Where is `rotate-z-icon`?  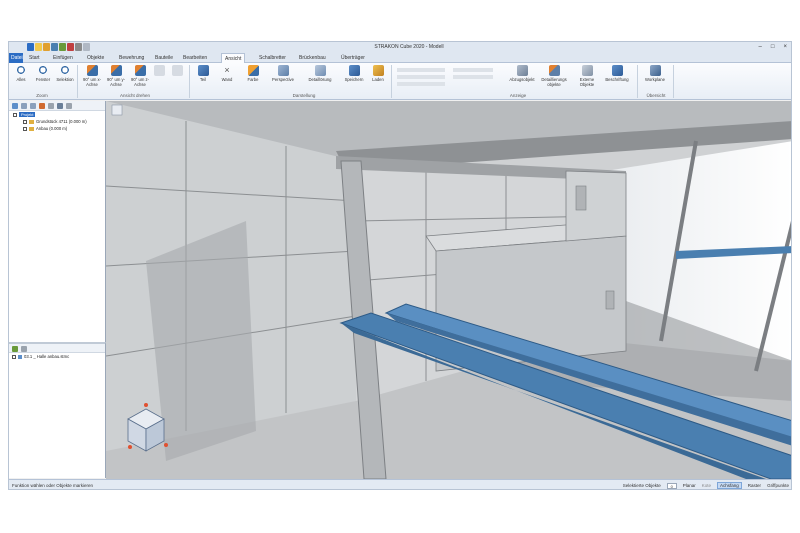 rotate-z-icon is located at coordinates (140, 70).